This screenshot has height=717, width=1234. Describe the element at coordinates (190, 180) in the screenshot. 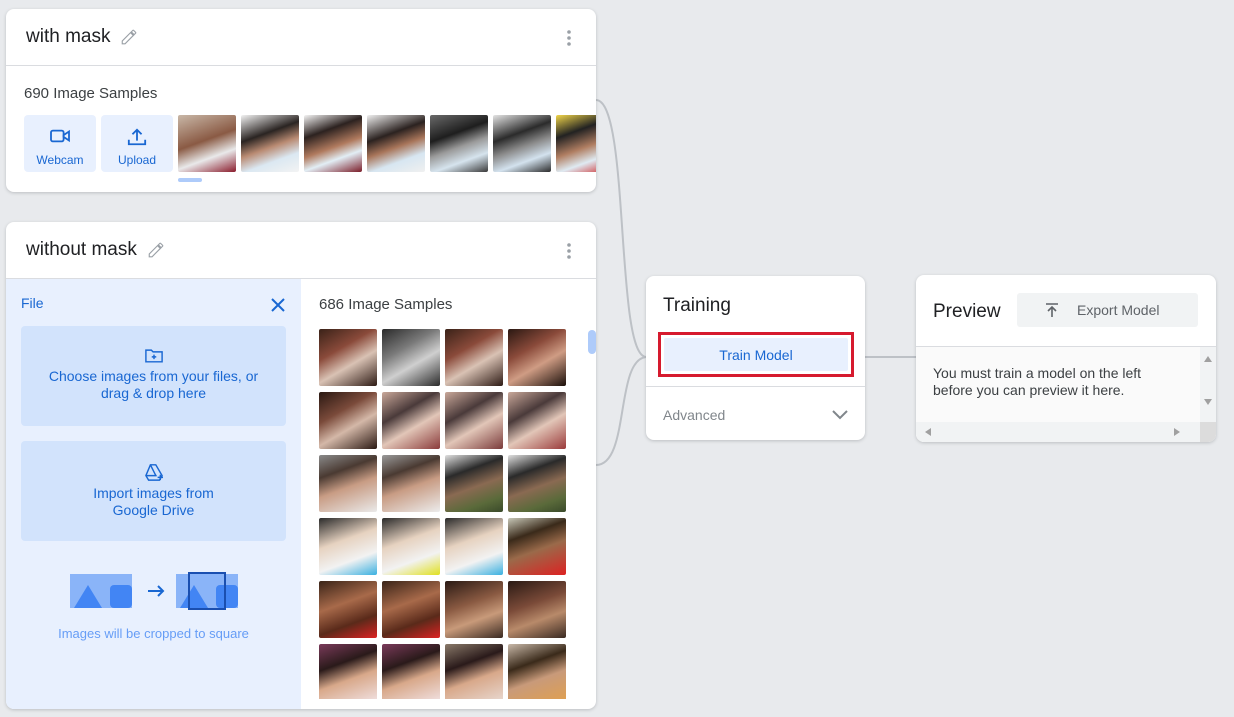

I see `horizontal-scroll-indicator` at that location.